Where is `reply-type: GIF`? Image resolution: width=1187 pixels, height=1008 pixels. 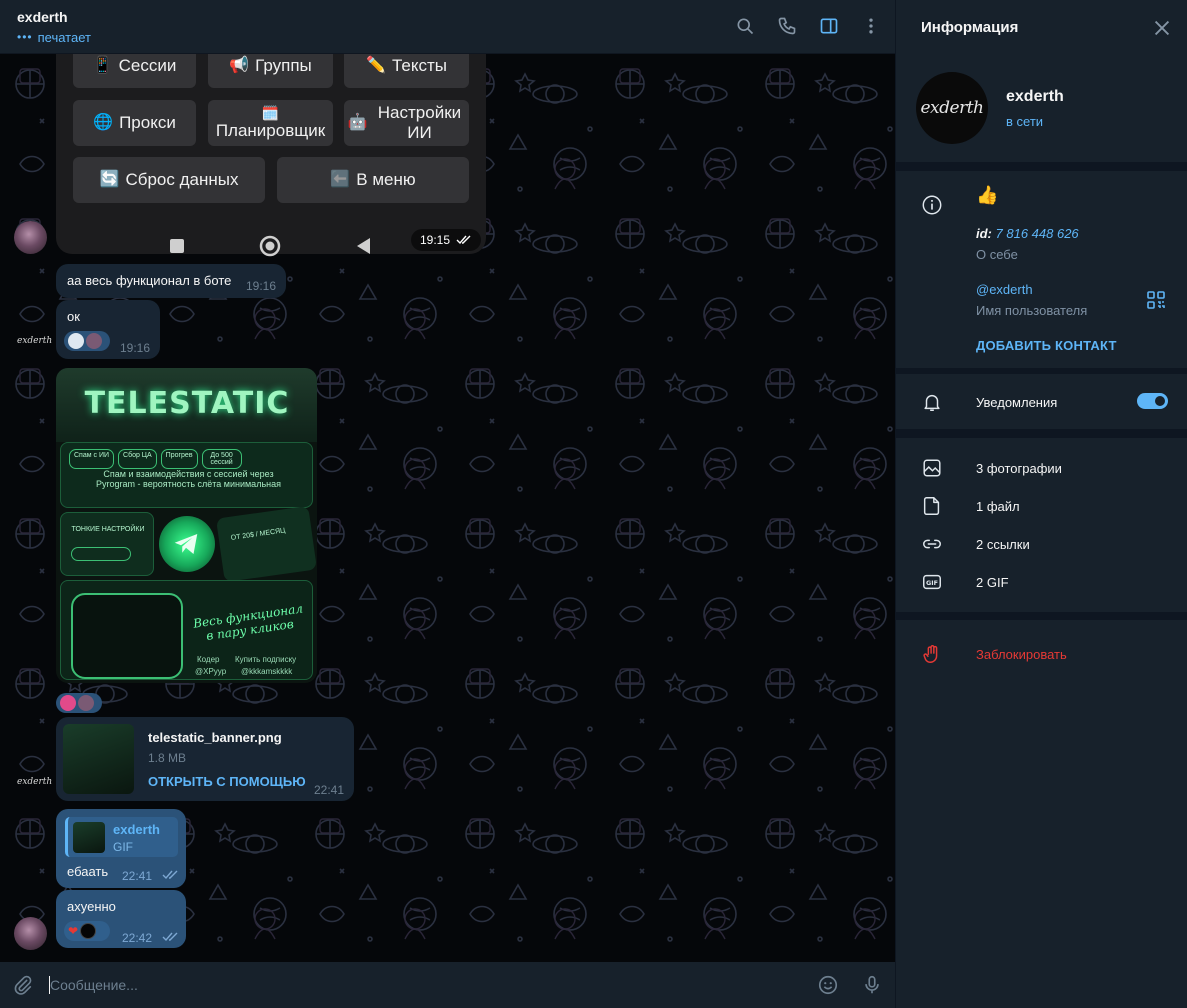 reply-type: GIF is located at coordinates (123, 847).